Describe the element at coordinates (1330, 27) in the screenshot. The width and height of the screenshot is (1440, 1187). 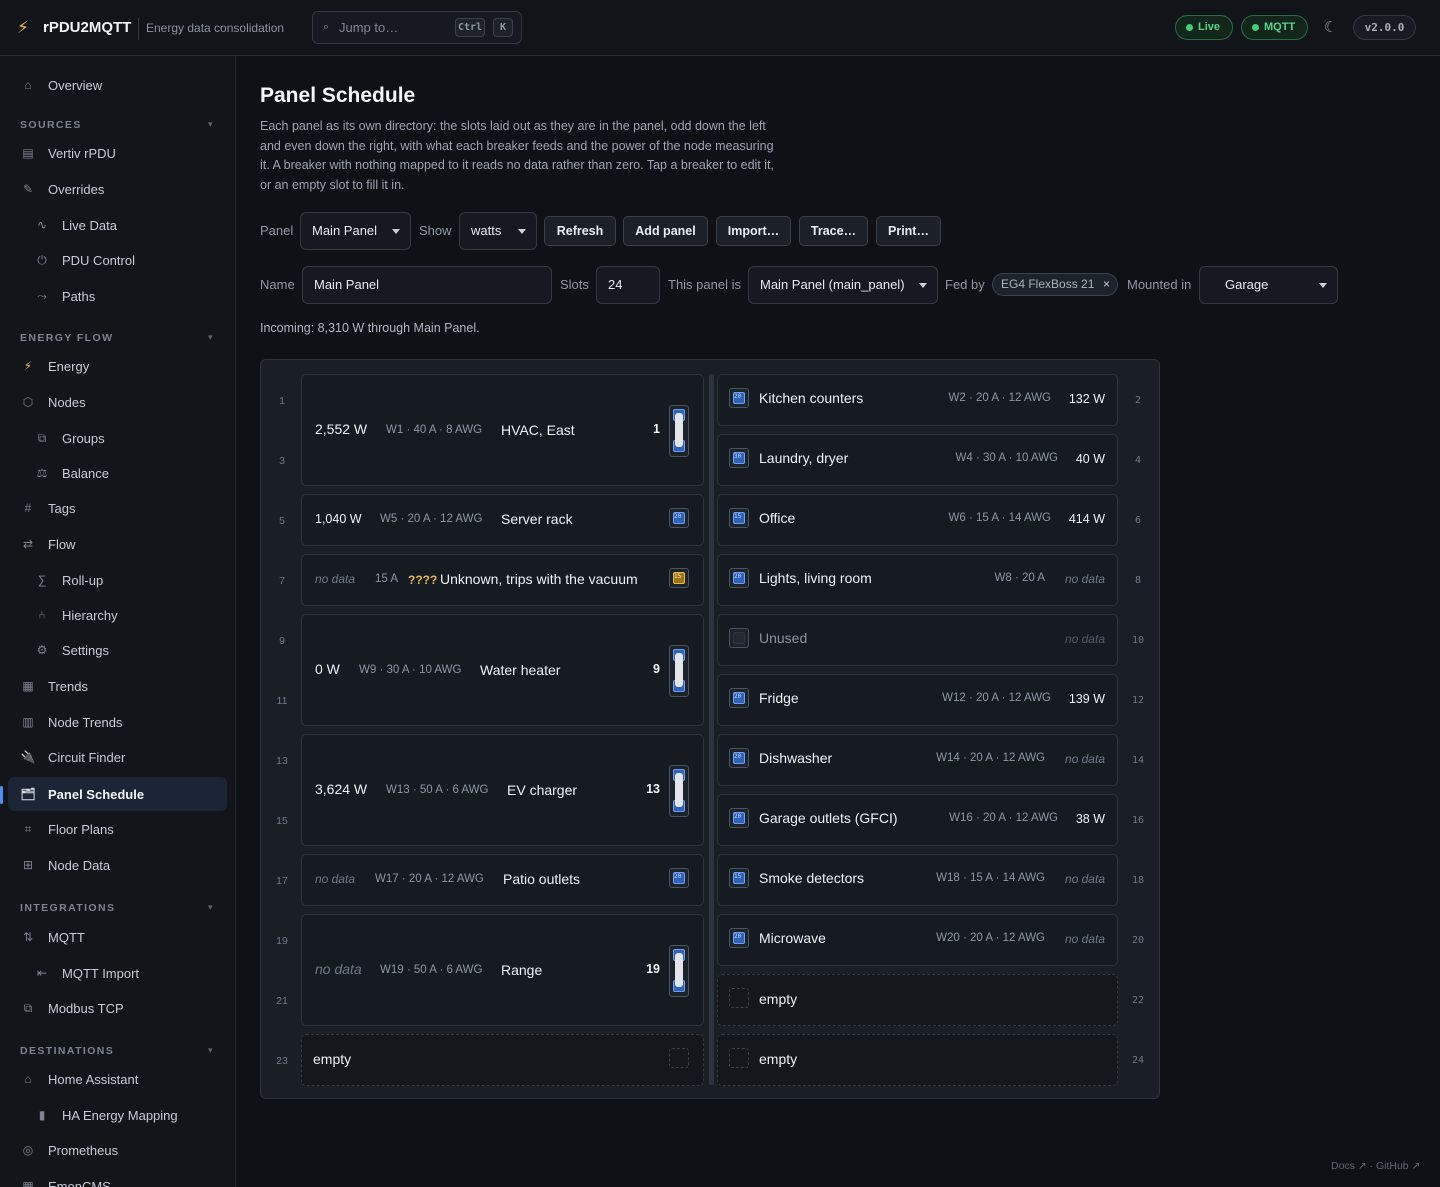
I see `theme-toggle-moon-icon: ☾` at that location.